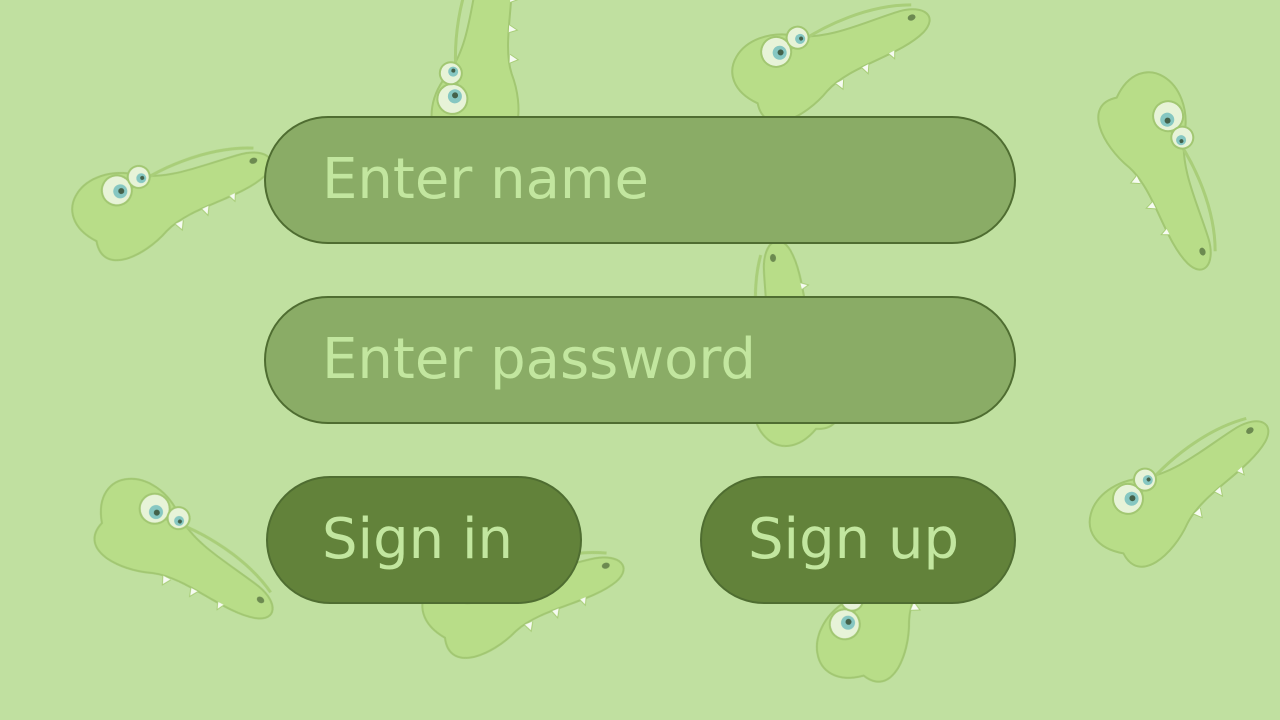 This screenshot has height=720, width=1280. I want to click on password-input: Enter password, so click(640, 360).